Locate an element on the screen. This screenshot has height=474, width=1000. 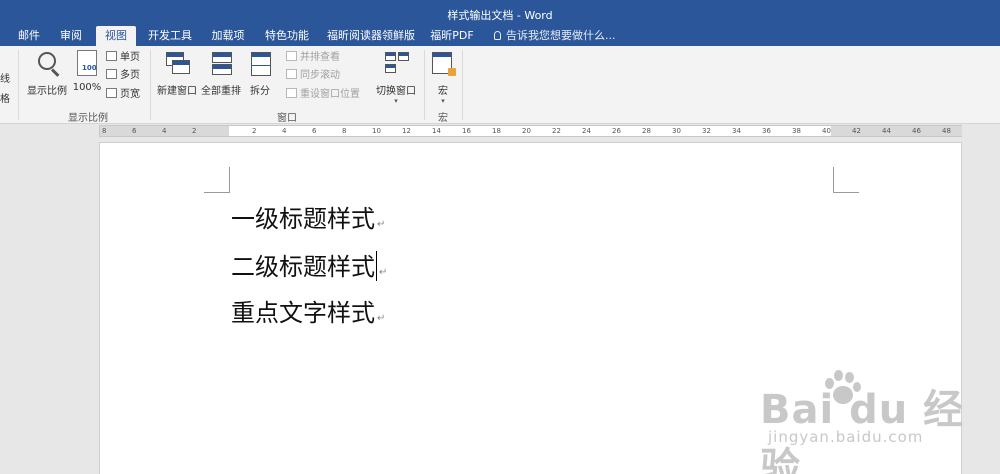
lightbulb-icon is located at coordinates (497, 35).